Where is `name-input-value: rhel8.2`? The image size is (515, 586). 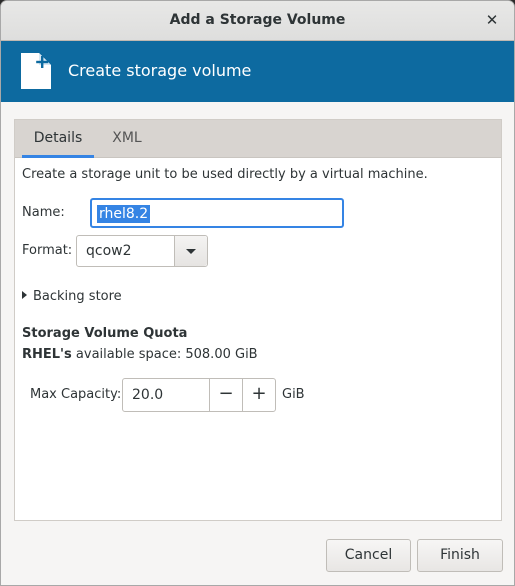
name-input-value: rhel8.2 is located at coordinates (124, 214).